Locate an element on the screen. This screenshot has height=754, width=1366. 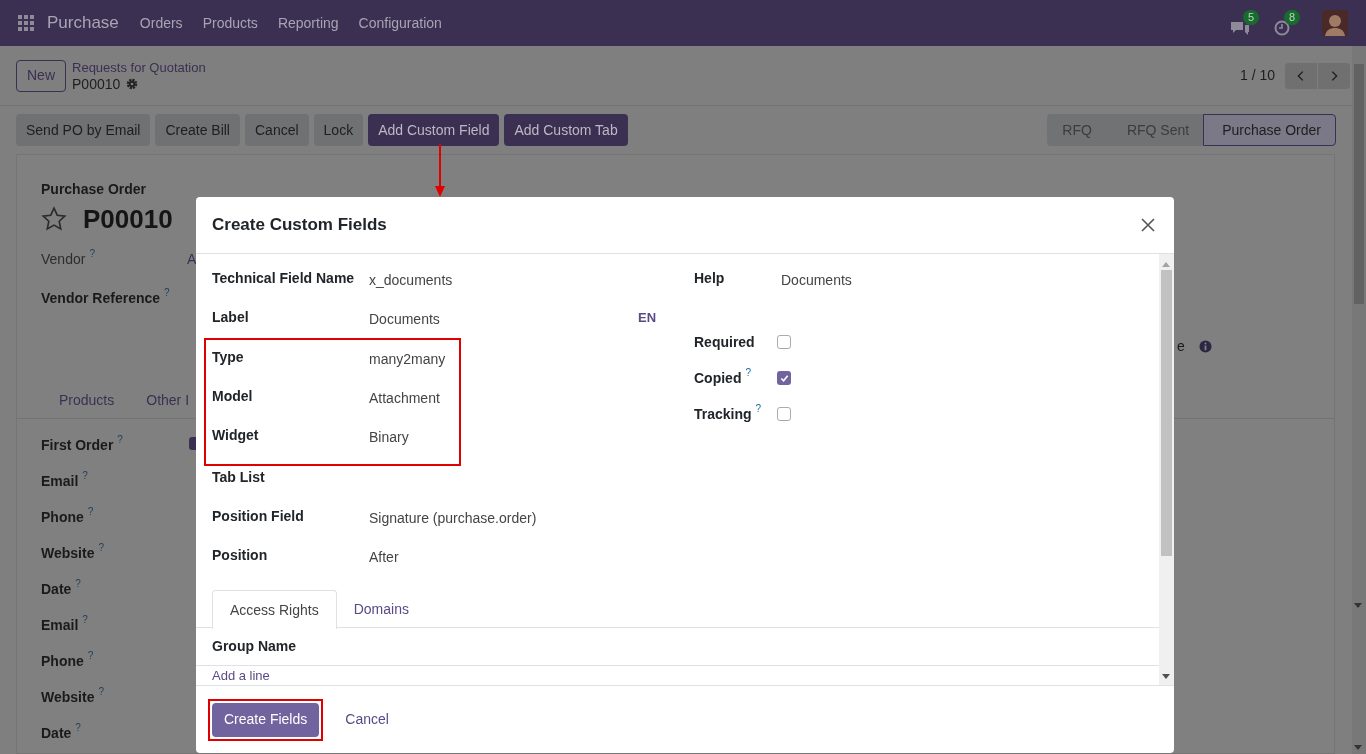
action-button: Send PO by Email is located at coordinates (83, 130).